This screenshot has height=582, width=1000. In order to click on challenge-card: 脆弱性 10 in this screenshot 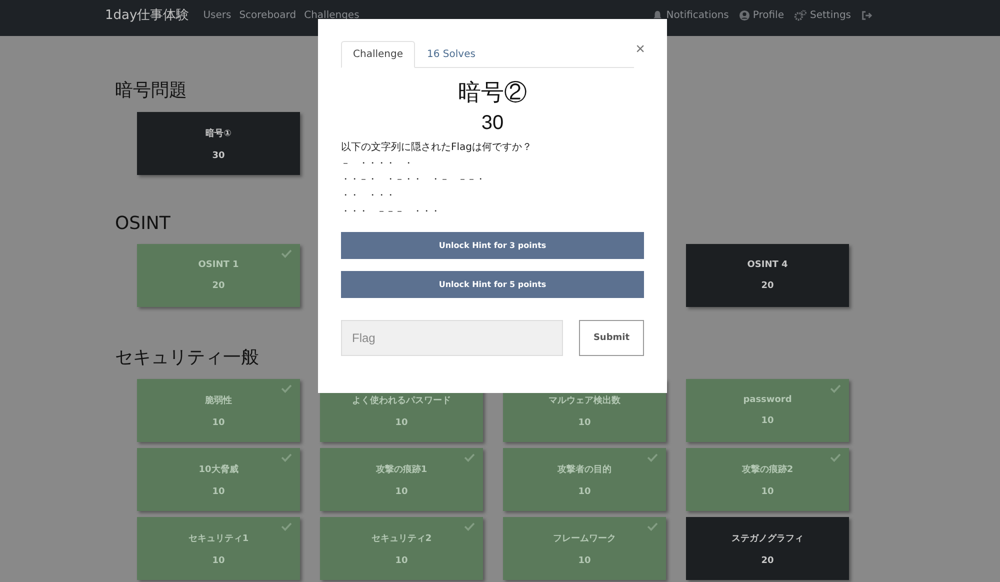, I will do `click(218, 410)`.